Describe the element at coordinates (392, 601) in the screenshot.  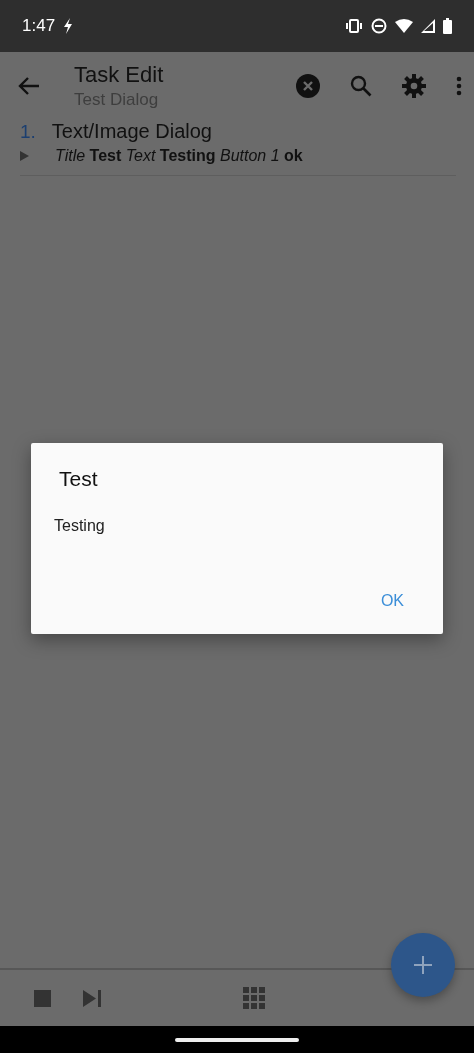
I see `dialog-button: OK` at that location.